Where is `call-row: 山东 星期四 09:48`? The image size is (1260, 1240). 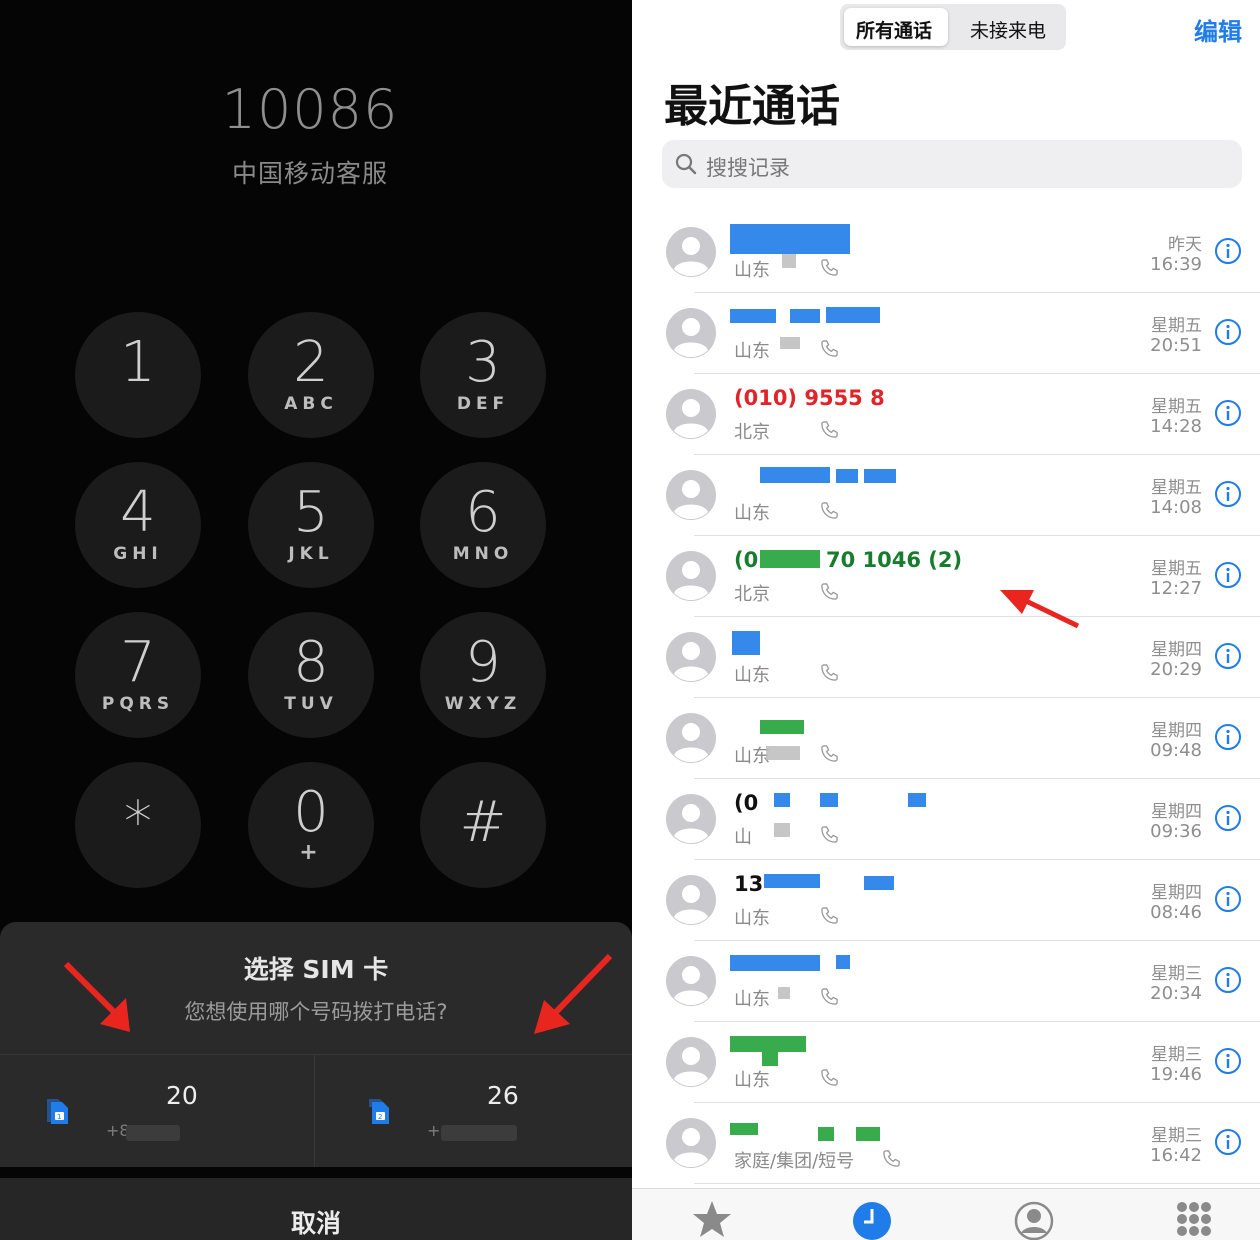
call-row: 山东 星期四 09:48 is located at coordinates (946, 738).